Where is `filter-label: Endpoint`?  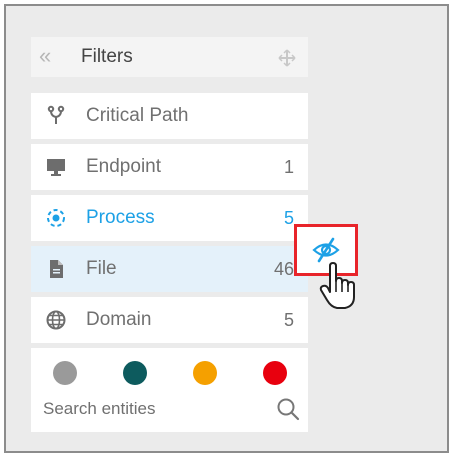
filter-label: Endpoint is located at coordinates (124, 166).